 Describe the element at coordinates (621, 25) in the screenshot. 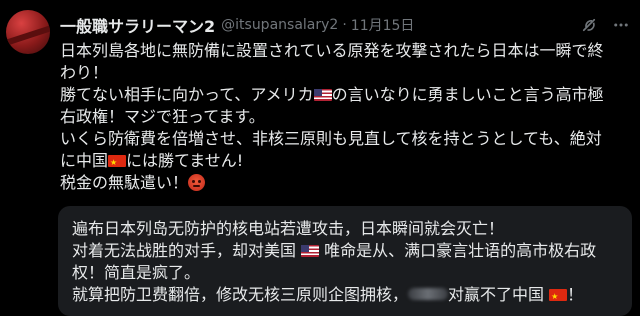

I see `more-icon` at that location.